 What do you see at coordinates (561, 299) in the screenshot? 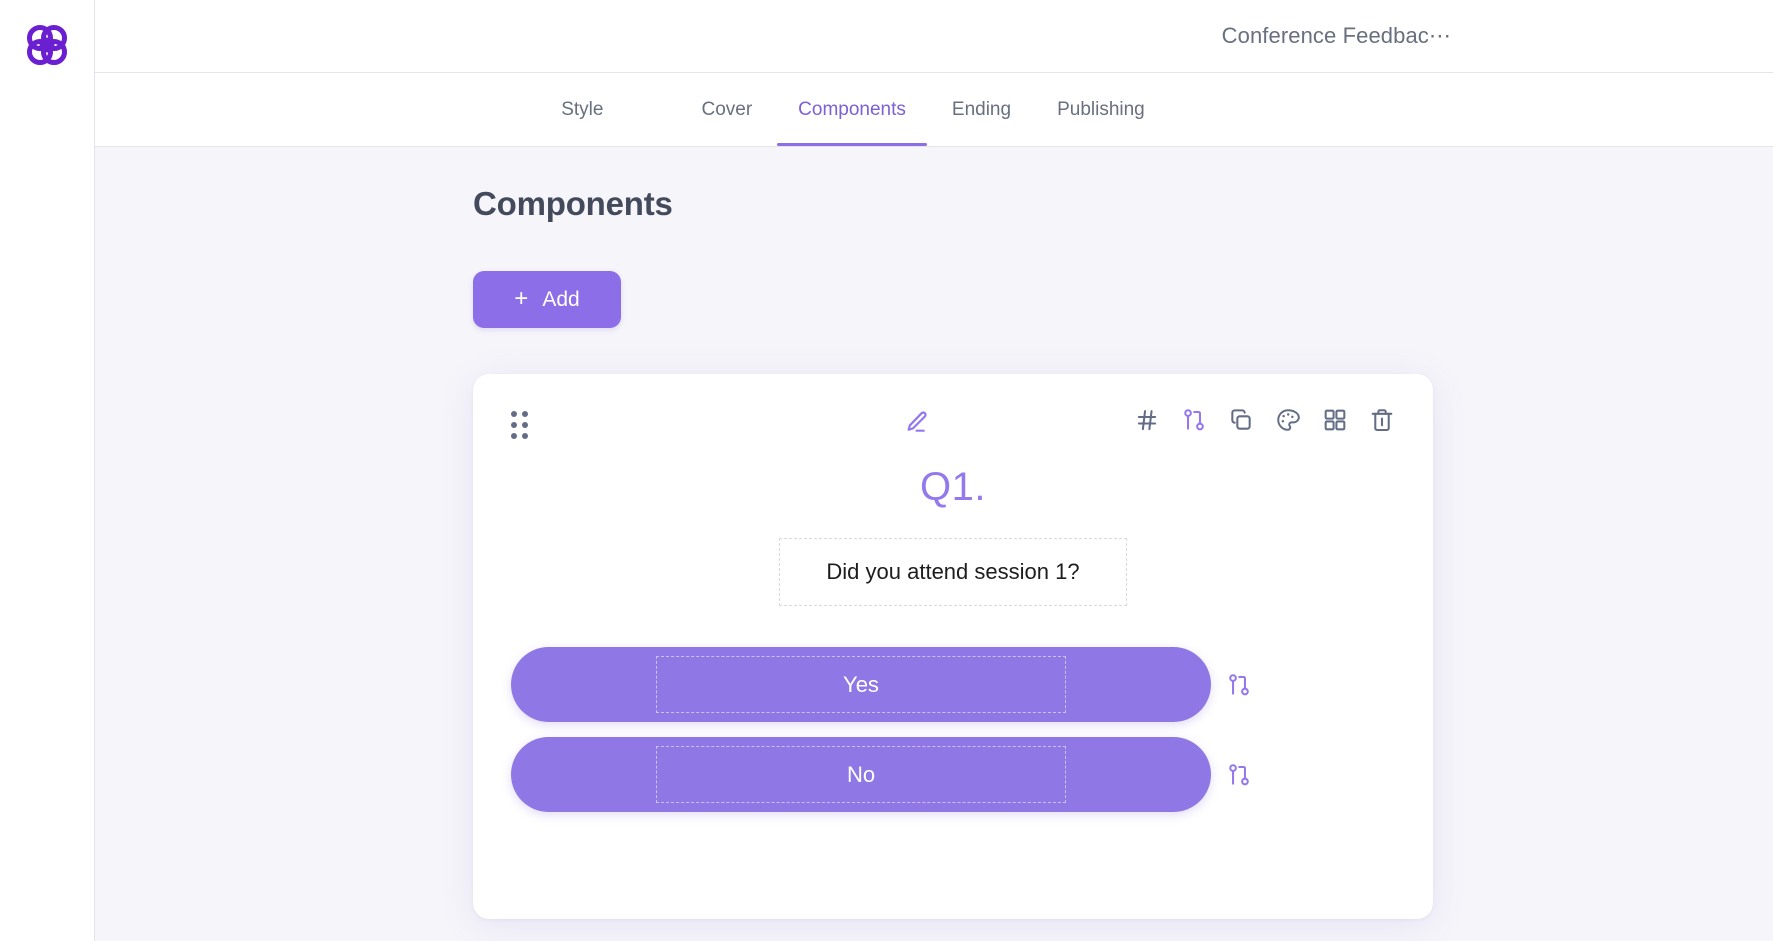
I see `add-button-label: Add` at bounding box center [561, 299].